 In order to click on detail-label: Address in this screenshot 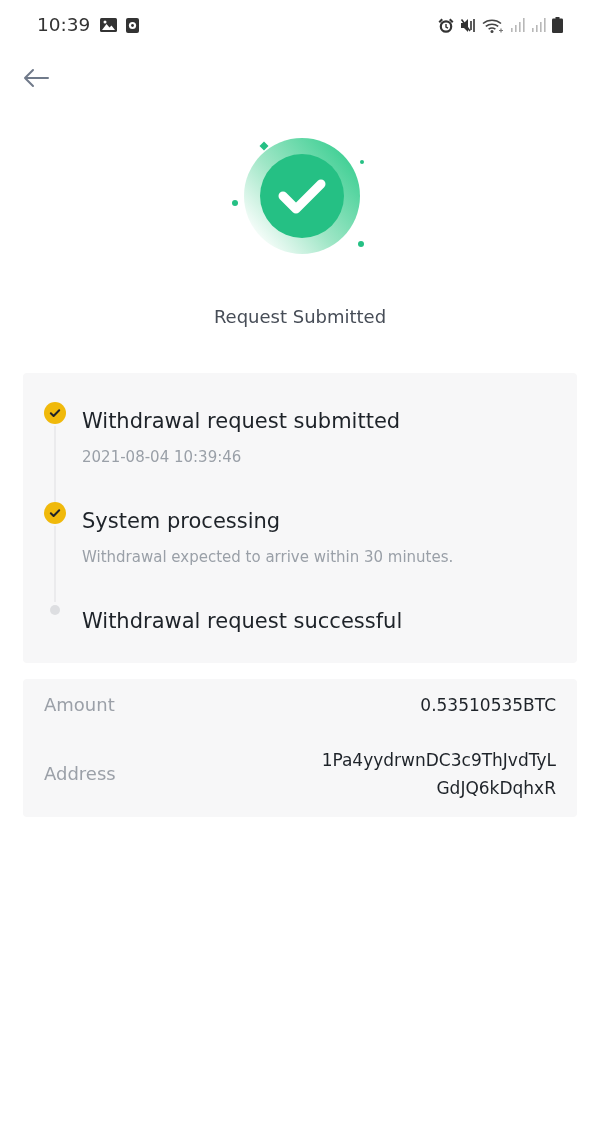, I will do `click(80, 774)`.